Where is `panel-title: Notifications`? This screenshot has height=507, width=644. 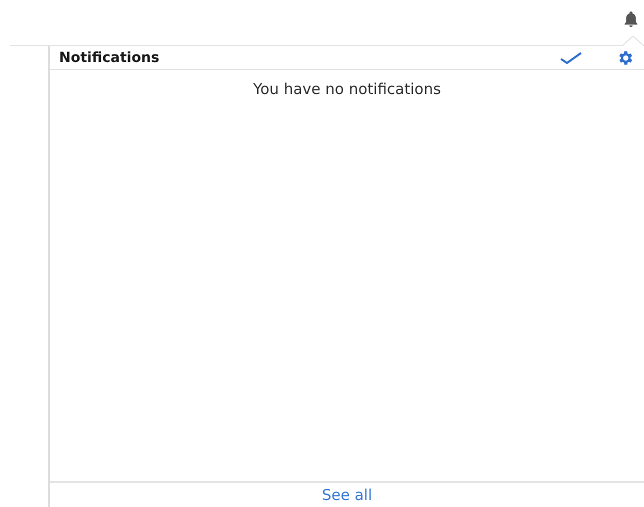 panel-title: Notifications is located at coordinates (109, 58).